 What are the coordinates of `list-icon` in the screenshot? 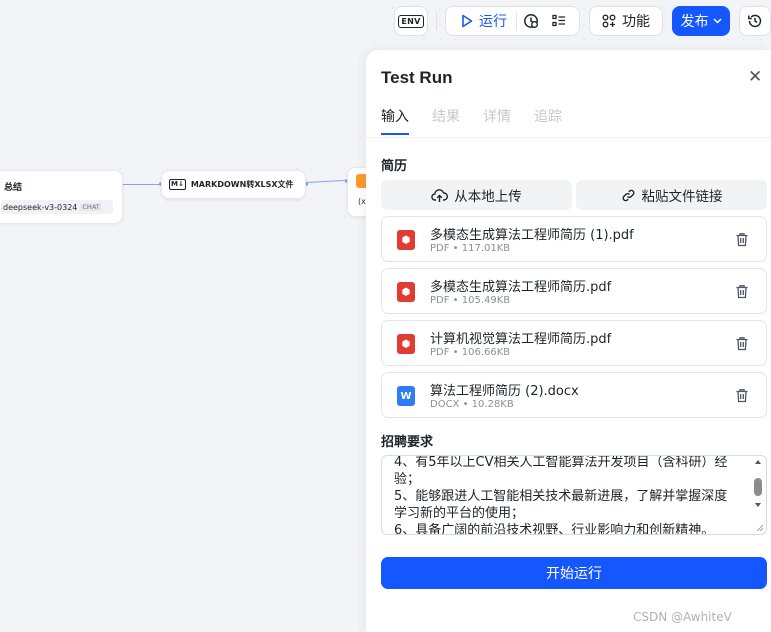 It's located at (558, 20).